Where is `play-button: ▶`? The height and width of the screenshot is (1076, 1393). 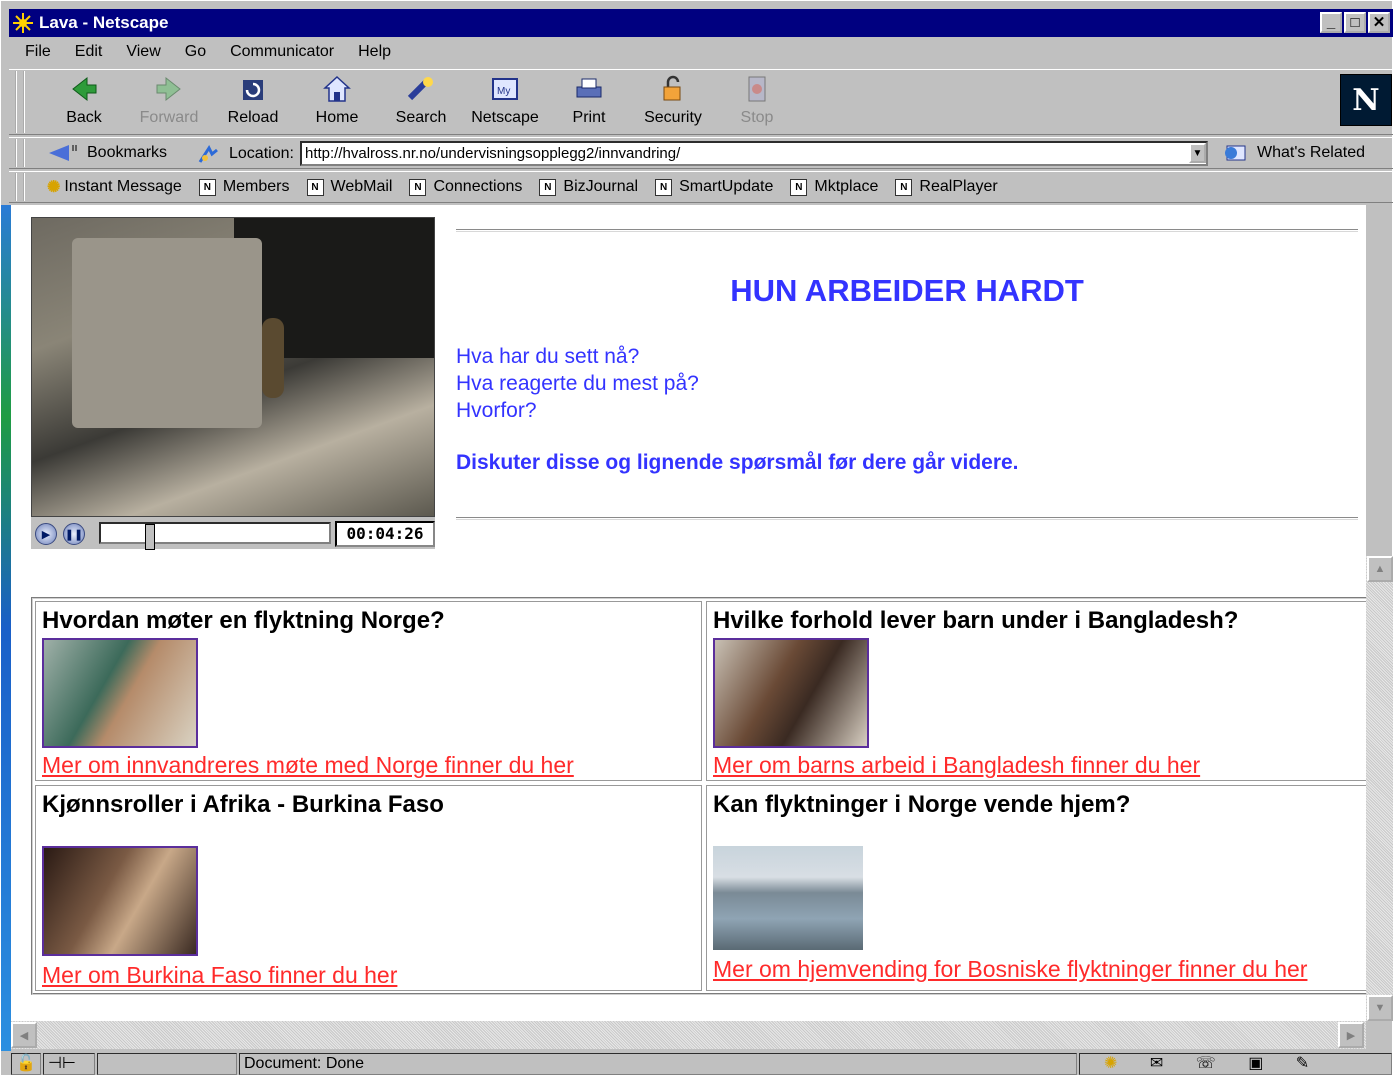
play-button: ▶ is located at coordinates (46, 534).